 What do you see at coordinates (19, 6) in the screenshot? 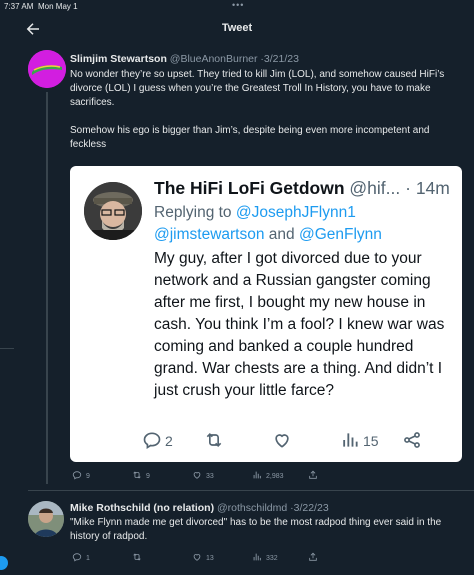
I see `status-time: 7:37 AM` at bounding box center [19, 6].